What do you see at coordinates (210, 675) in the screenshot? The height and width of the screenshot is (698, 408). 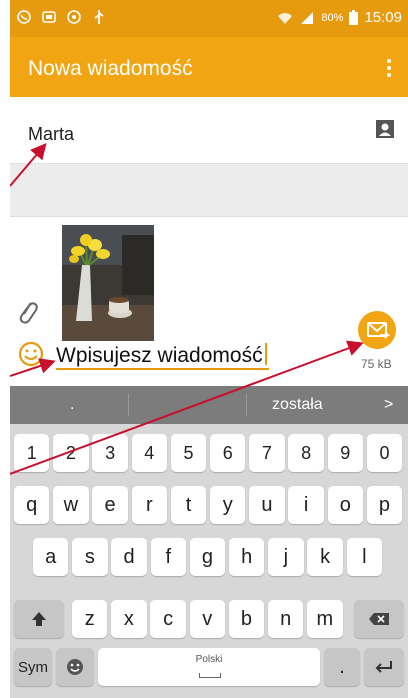 I see `space-bar-mark` at bounding box center [210, 675].